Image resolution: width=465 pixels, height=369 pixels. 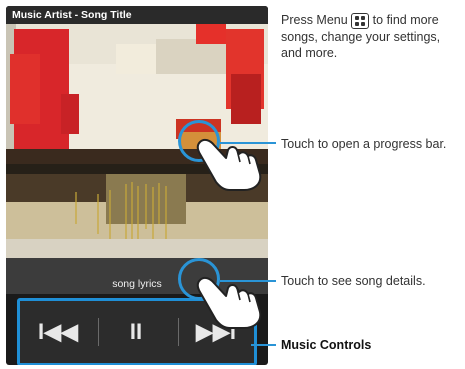 What do you see at coordinates (263, 345) in the screenshot?
I see `controls-leader-line` at bounding box center [263, 345].